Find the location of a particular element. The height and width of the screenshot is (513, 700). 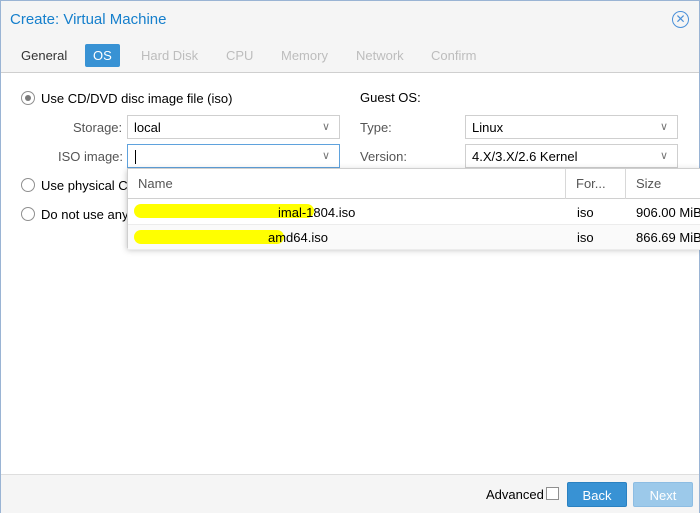

iso-size: 866.69 MiB is located at coordinates (668, 237).